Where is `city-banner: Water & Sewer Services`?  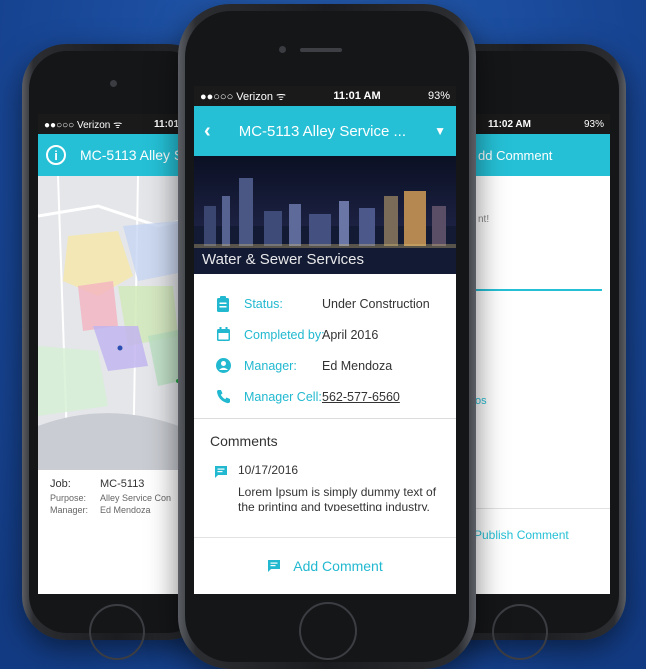 city-banner: Water & Sewer Services is located at coordinates (325, 215).